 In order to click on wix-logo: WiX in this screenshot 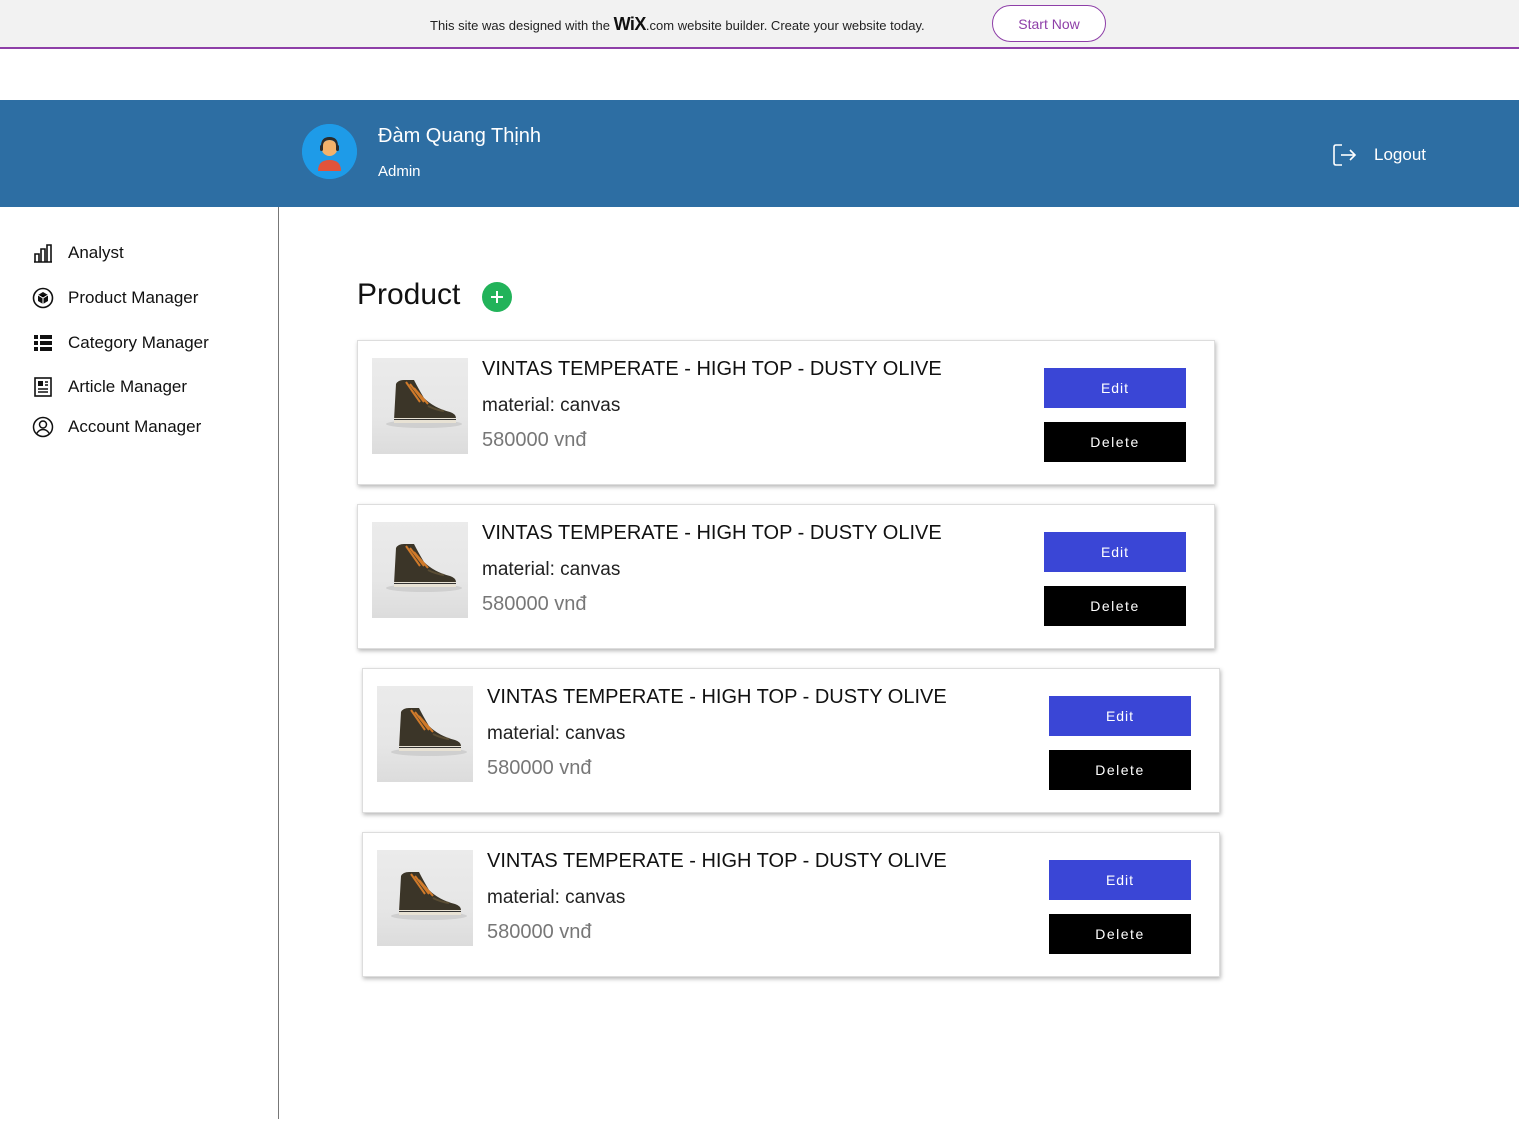, I will do `click(630, 24)`.